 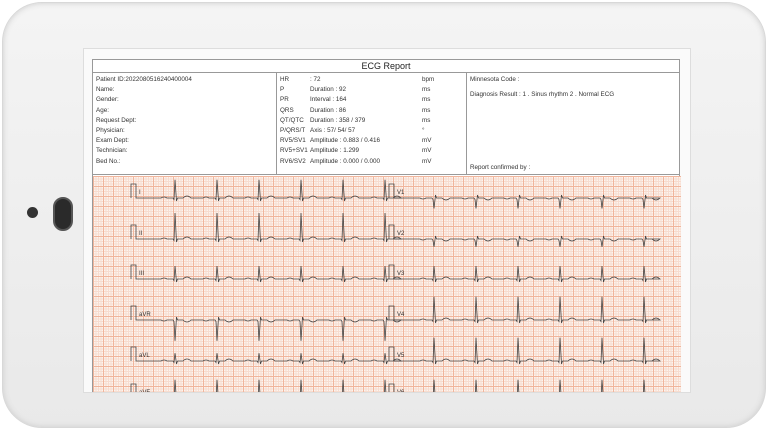 I want to click on measurement-row: RV5+SV1 Amplitude : 1.299 mV, so click(x=371, y=152).